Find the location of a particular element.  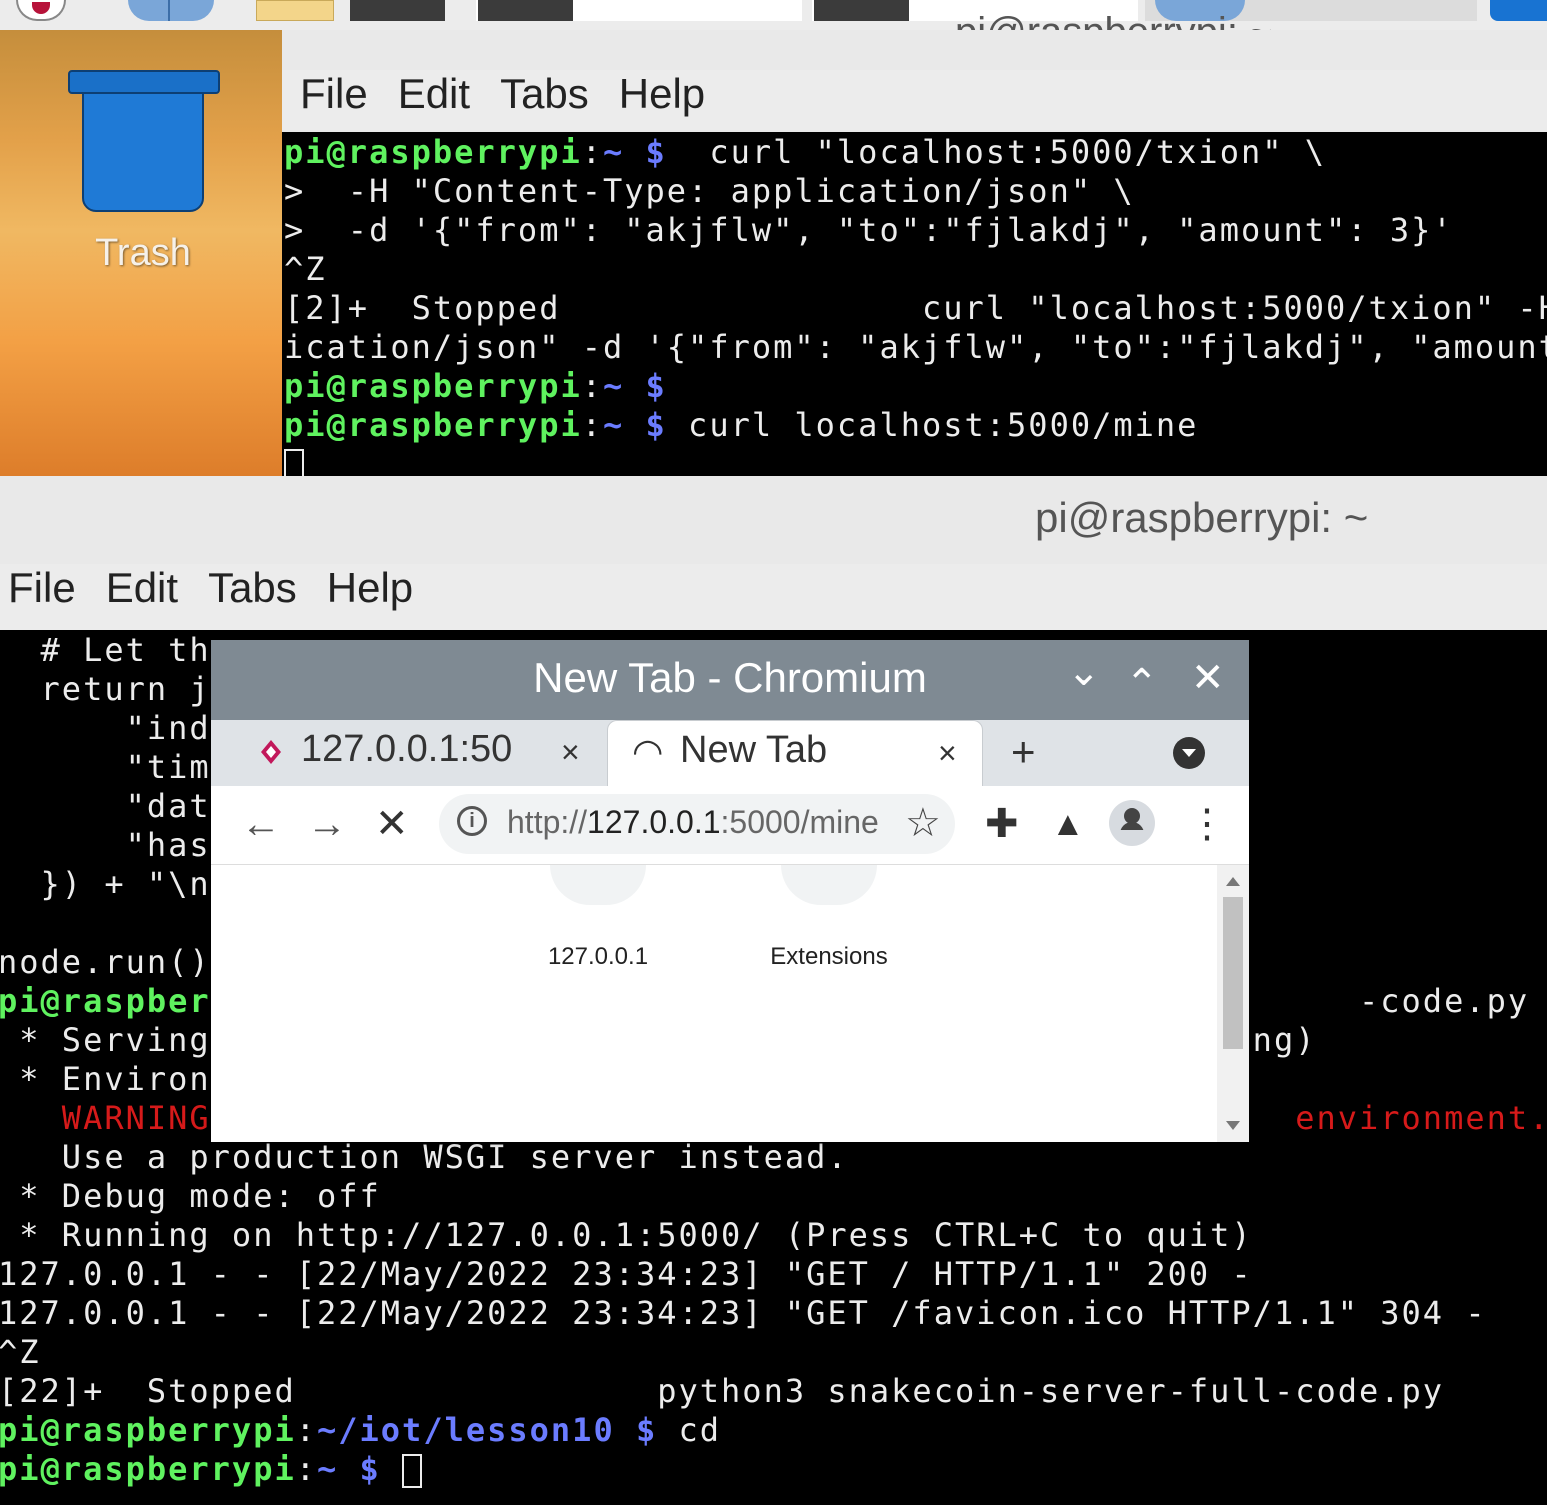

terminal-line: return js is located at coordinates (116, 689).